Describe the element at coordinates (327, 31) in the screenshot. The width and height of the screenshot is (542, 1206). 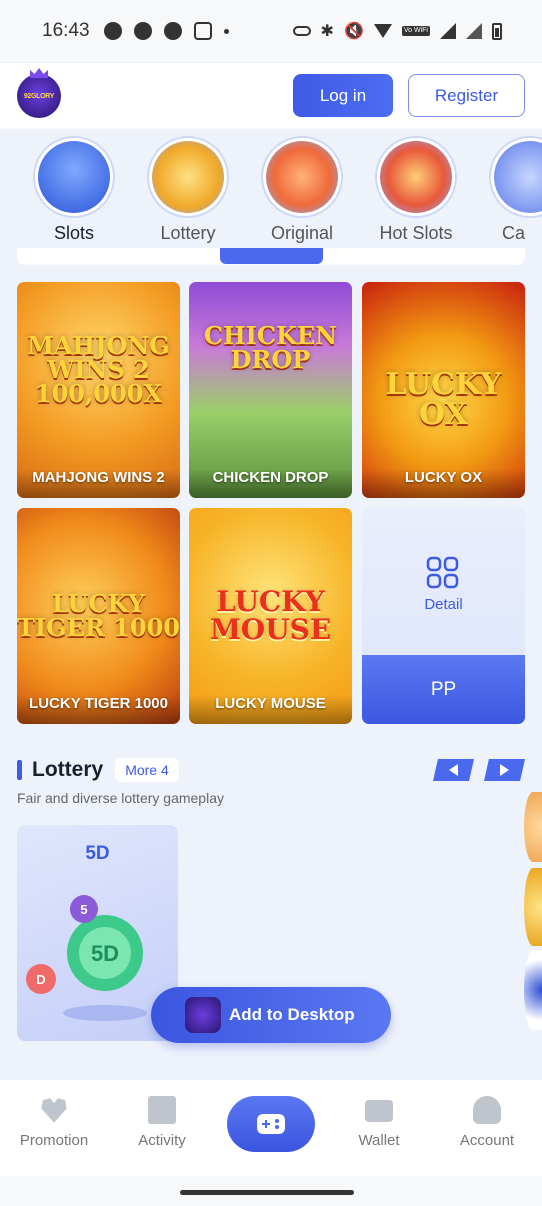
I see `bluetooth-icon: ✱` at that location.